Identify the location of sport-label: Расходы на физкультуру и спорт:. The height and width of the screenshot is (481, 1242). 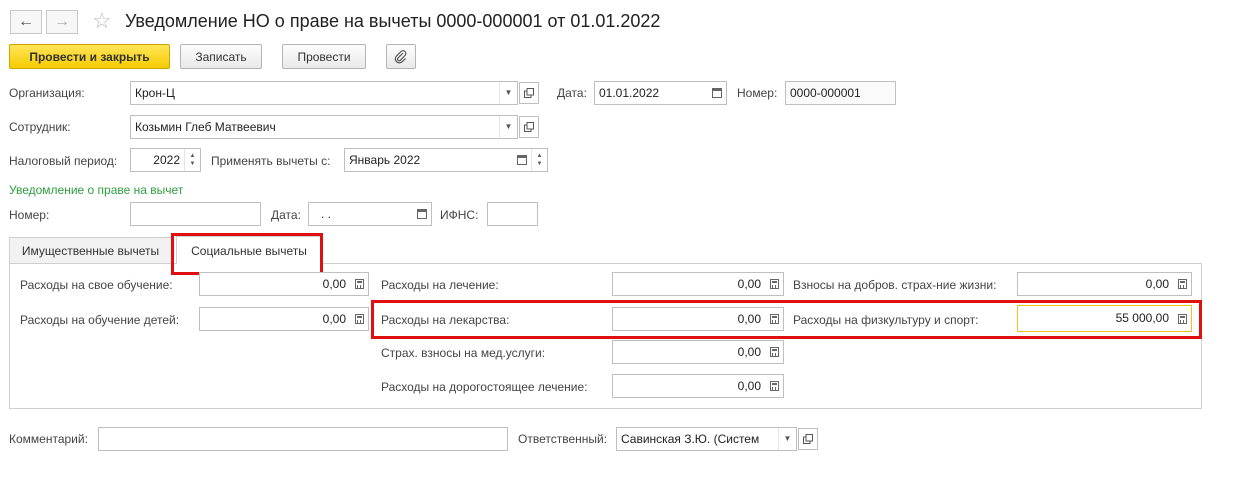
(886, 320).